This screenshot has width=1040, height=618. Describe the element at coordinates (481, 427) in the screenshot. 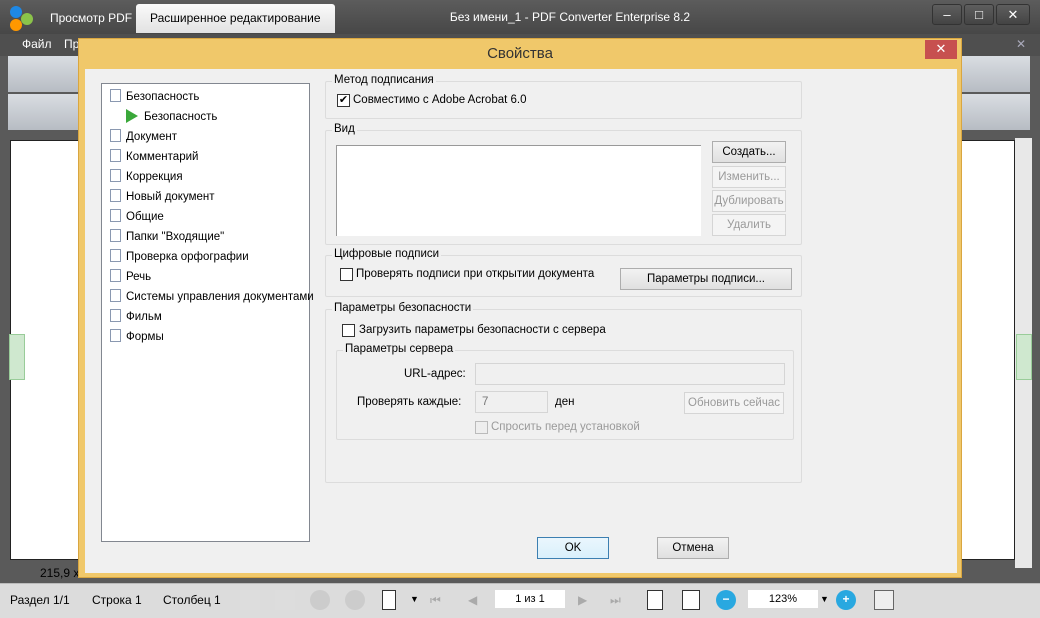

I see `ask-before-install-checkbox` at that location.